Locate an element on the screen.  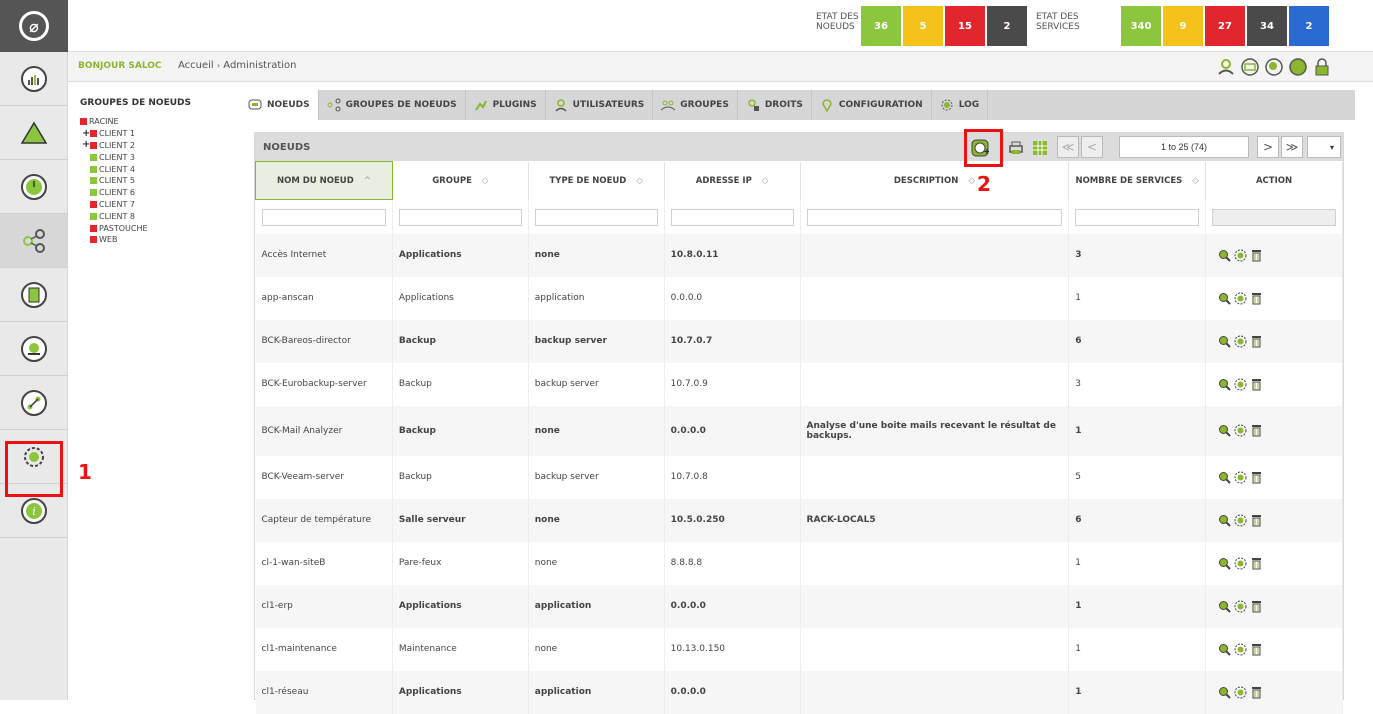
column-header: TYPE DE NOEUD ◇ is located at coordinates (596, 180).